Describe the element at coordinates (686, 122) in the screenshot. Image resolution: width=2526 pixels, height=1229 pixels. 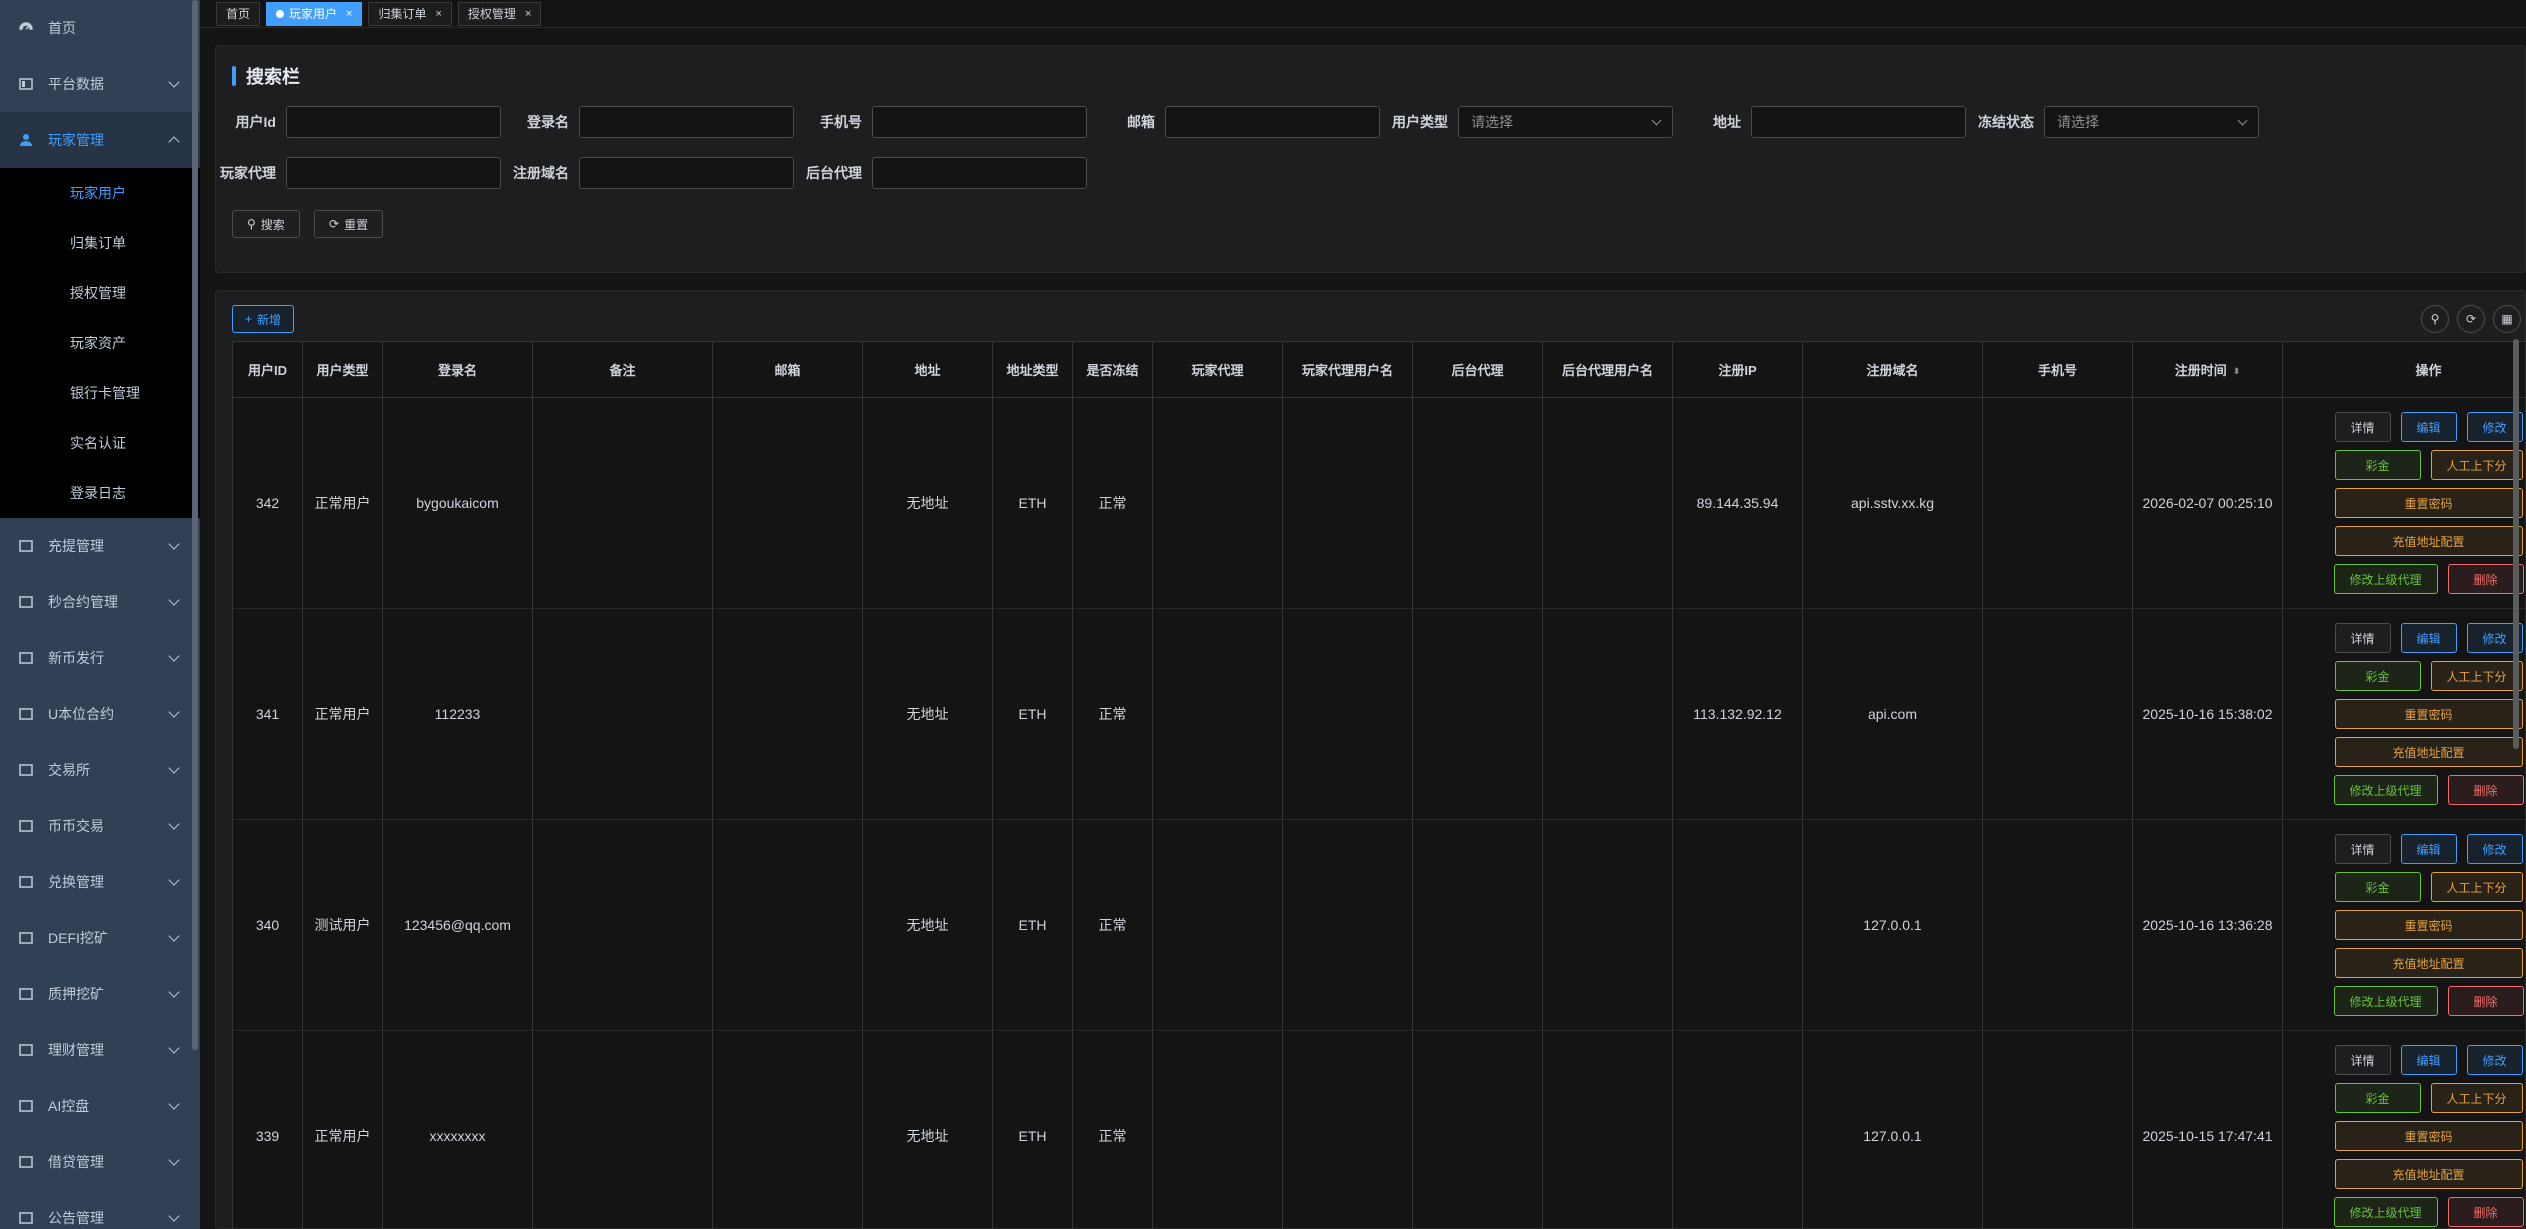
I see `login-name-input` at that location.